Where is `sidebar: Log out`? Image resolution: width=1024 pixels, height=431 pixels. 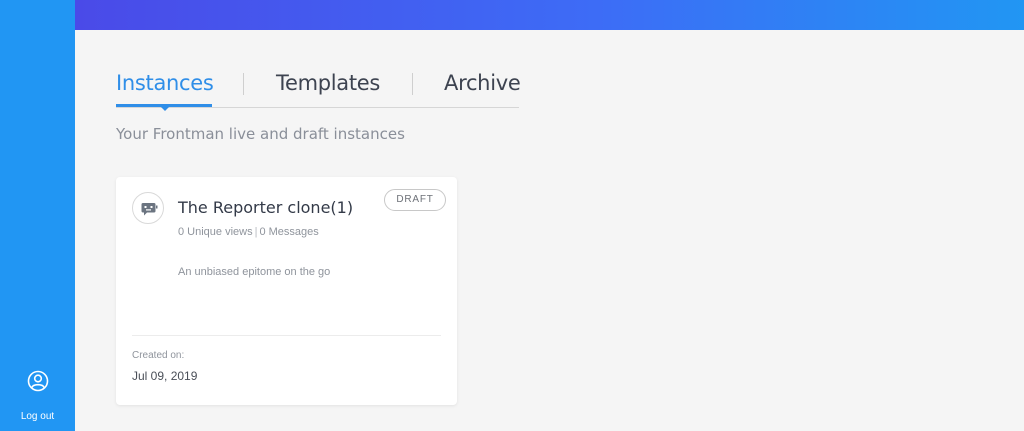 sidebar: Log out is located at coordinates (37, 215).